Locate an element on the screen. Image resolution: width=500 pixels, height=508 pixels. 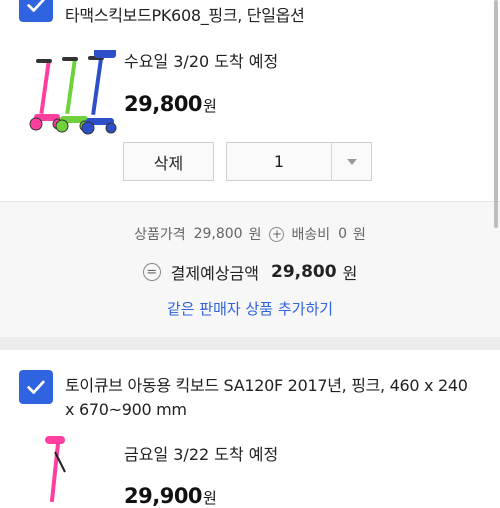
price-value: 29,900 is located at coordinates (163, 496).